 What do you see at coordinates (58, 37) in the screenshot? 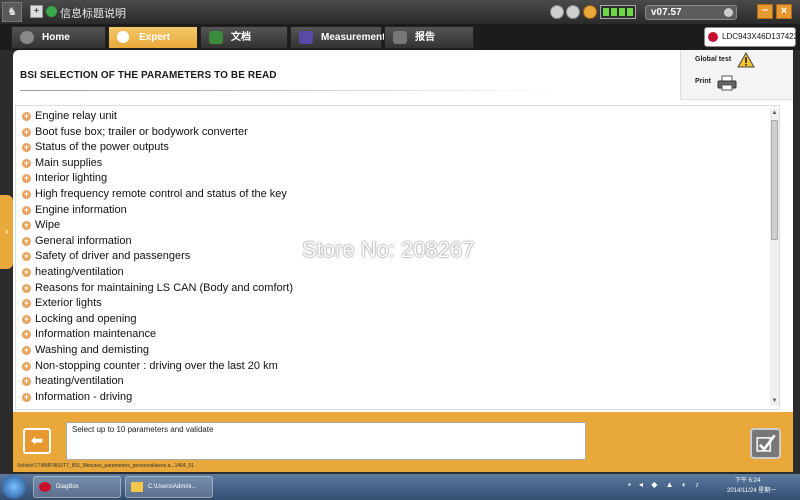
I see `tab-home: Home` at bounding box center [58, 37].